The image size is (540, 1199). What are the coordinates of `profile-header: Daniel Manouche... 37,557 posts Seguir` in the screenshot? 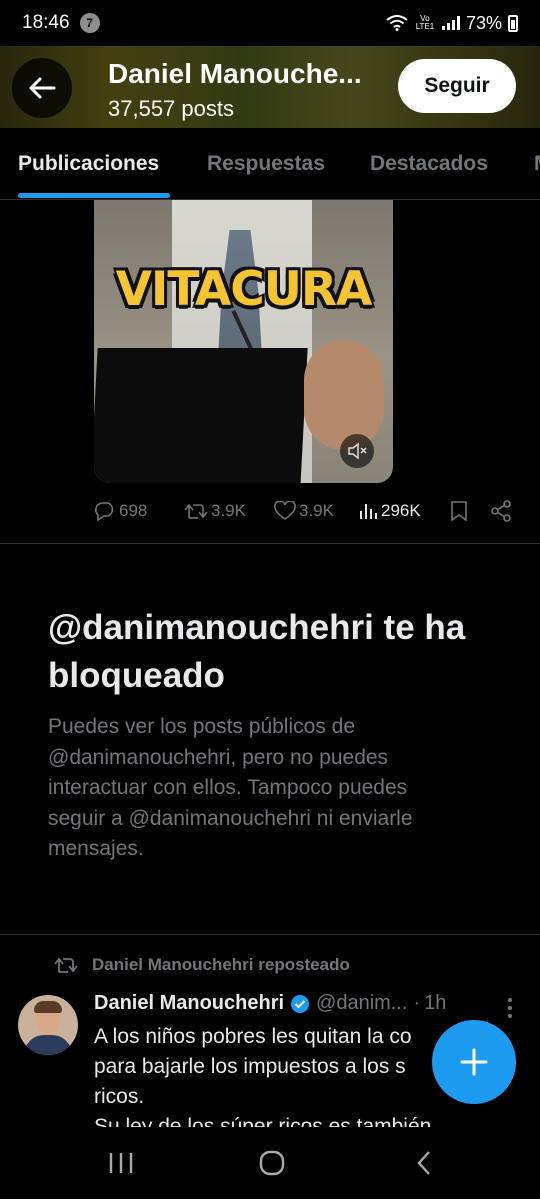 It's located at (270, 87).